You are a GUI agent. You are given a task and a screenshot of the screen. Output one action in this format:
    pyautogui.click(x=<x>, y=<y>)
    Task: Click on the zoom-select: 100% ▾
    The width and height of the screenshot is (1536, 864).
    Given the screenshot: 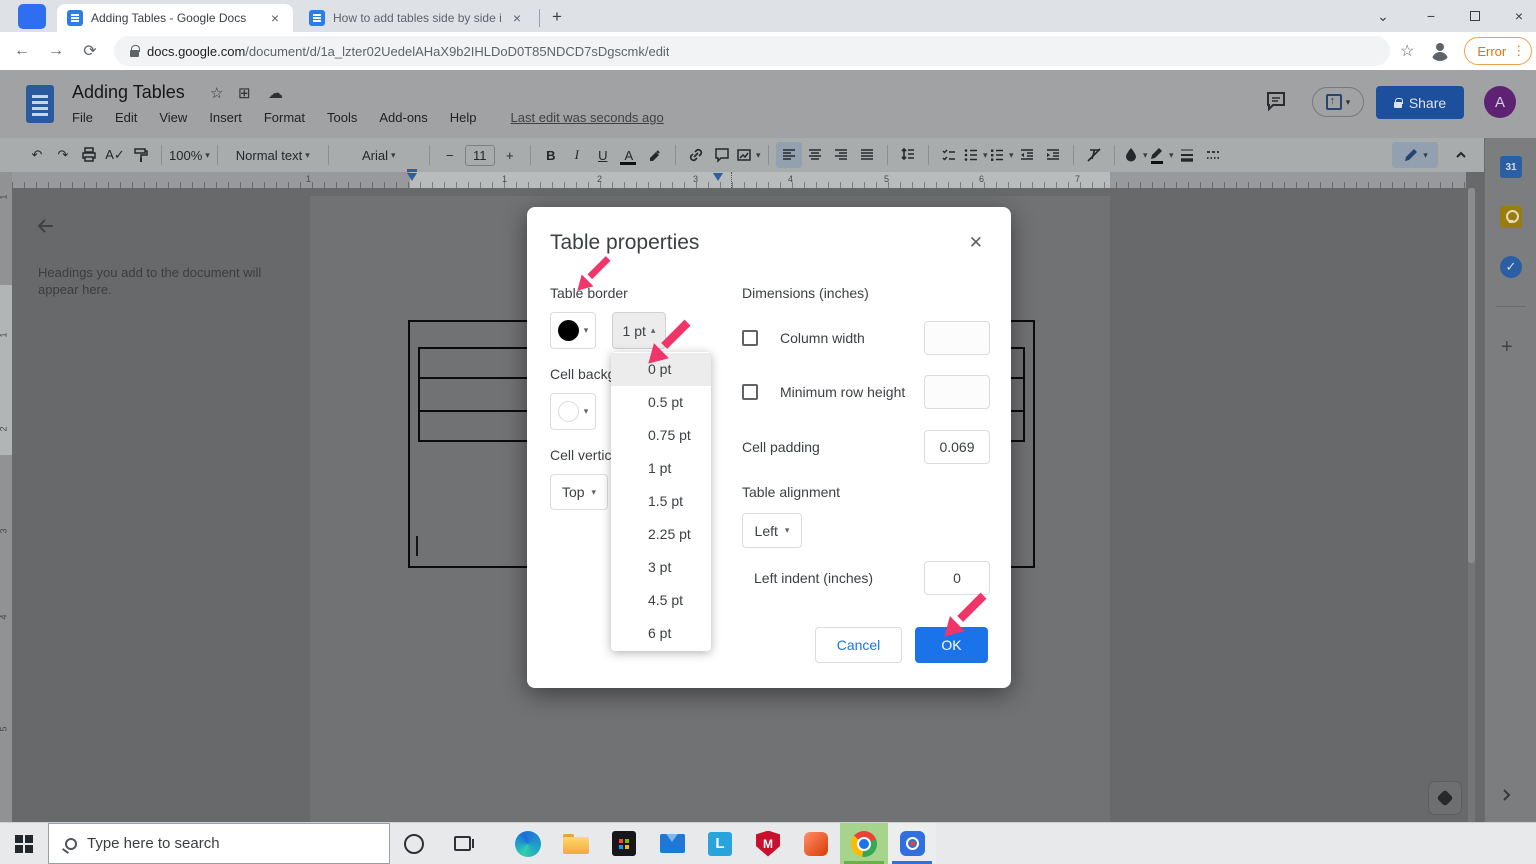 What is the action you would take?
    pyautogui.click(x=189, y=155)
    